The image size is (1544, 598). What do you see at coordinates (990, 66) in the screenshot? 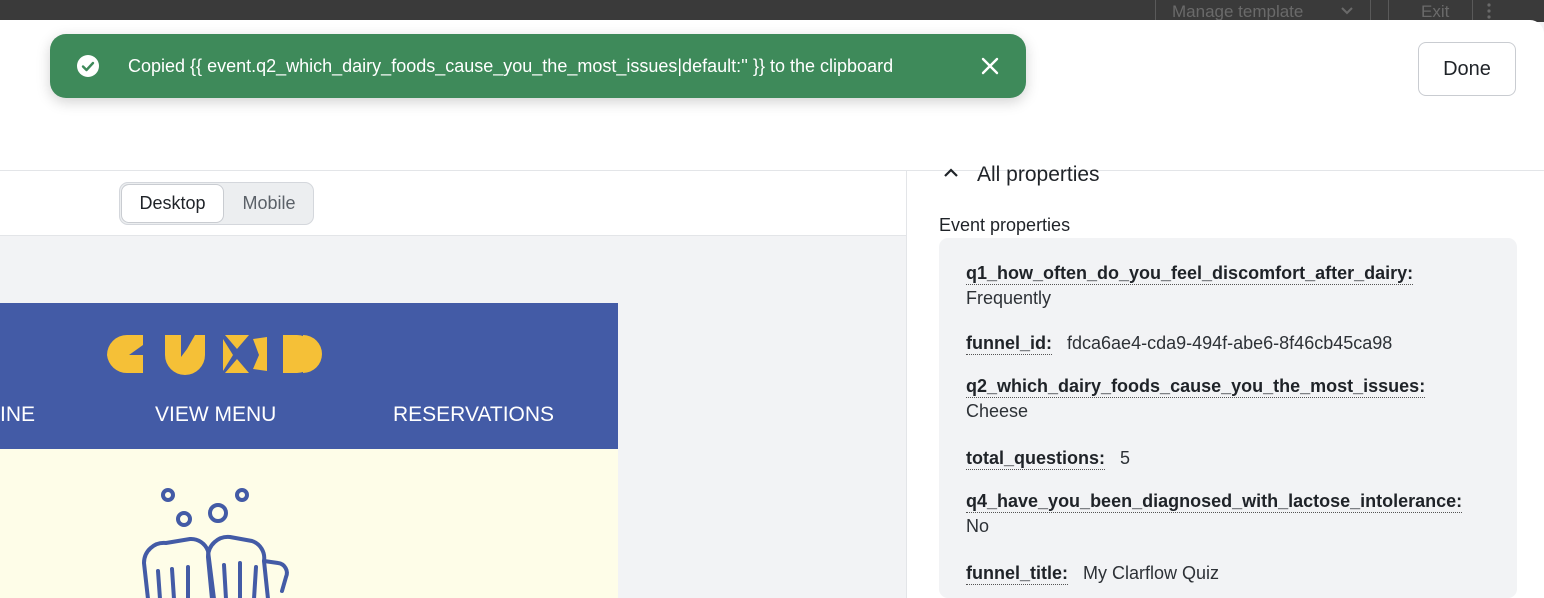
I see `close-icon` at bounding box center [990, 66].